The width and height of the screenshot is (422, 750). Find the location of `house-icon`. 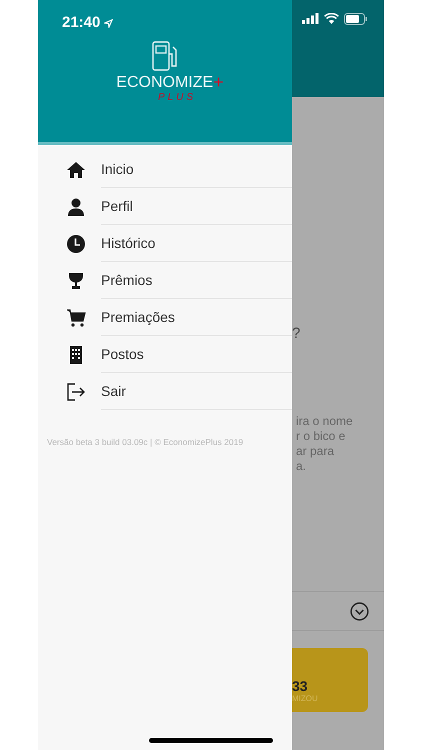

house-icon is located at coordinates (76, 170).